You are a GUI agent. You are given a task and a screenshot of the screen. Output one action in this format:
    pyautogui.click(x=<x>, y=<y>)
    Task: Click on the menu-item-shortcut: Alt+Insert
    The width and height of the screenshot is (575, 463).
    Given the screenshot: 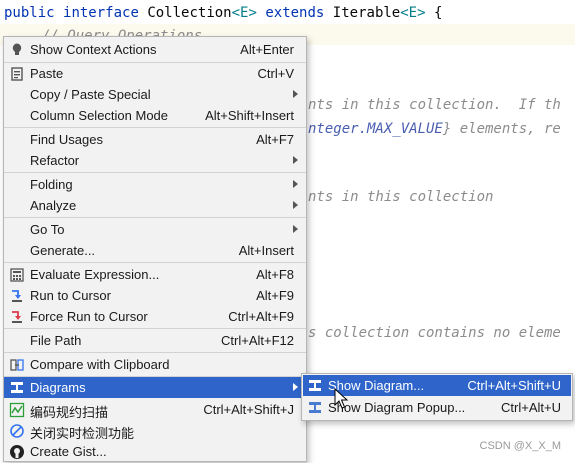 What is the action you would take?
    pyautogui.click(x=266, y=250)
    